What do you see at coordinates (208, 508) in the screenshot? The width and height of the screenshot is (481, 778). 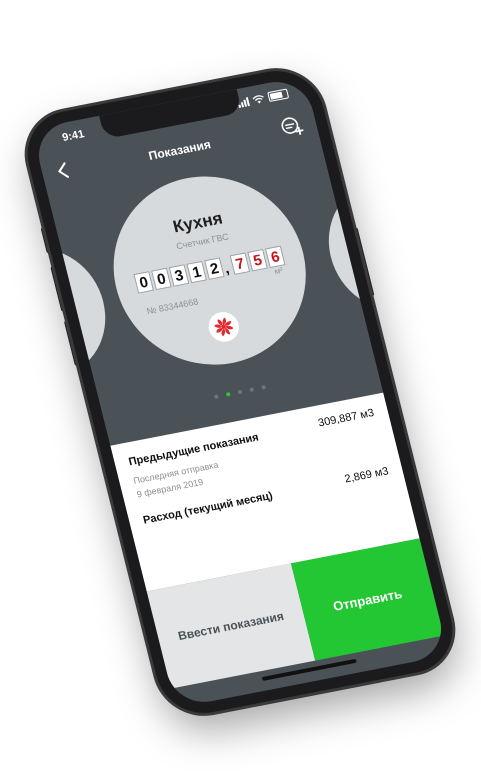 I see `consumption-label: Расход (текущий месяц)` at bounding box center [208, 508].